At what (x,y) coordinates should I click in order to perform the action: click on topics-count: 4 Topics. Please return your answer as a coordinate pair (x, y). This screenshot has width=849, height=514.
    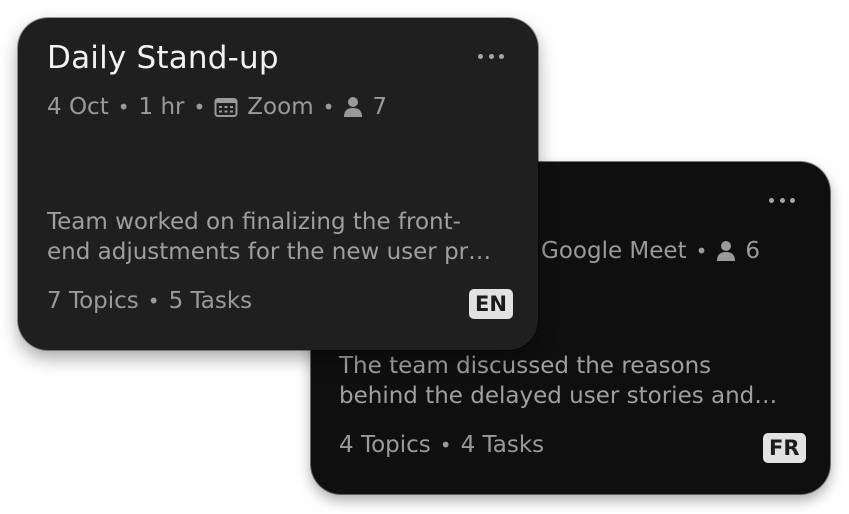
    Looking at the image, I should click on (385, 445).